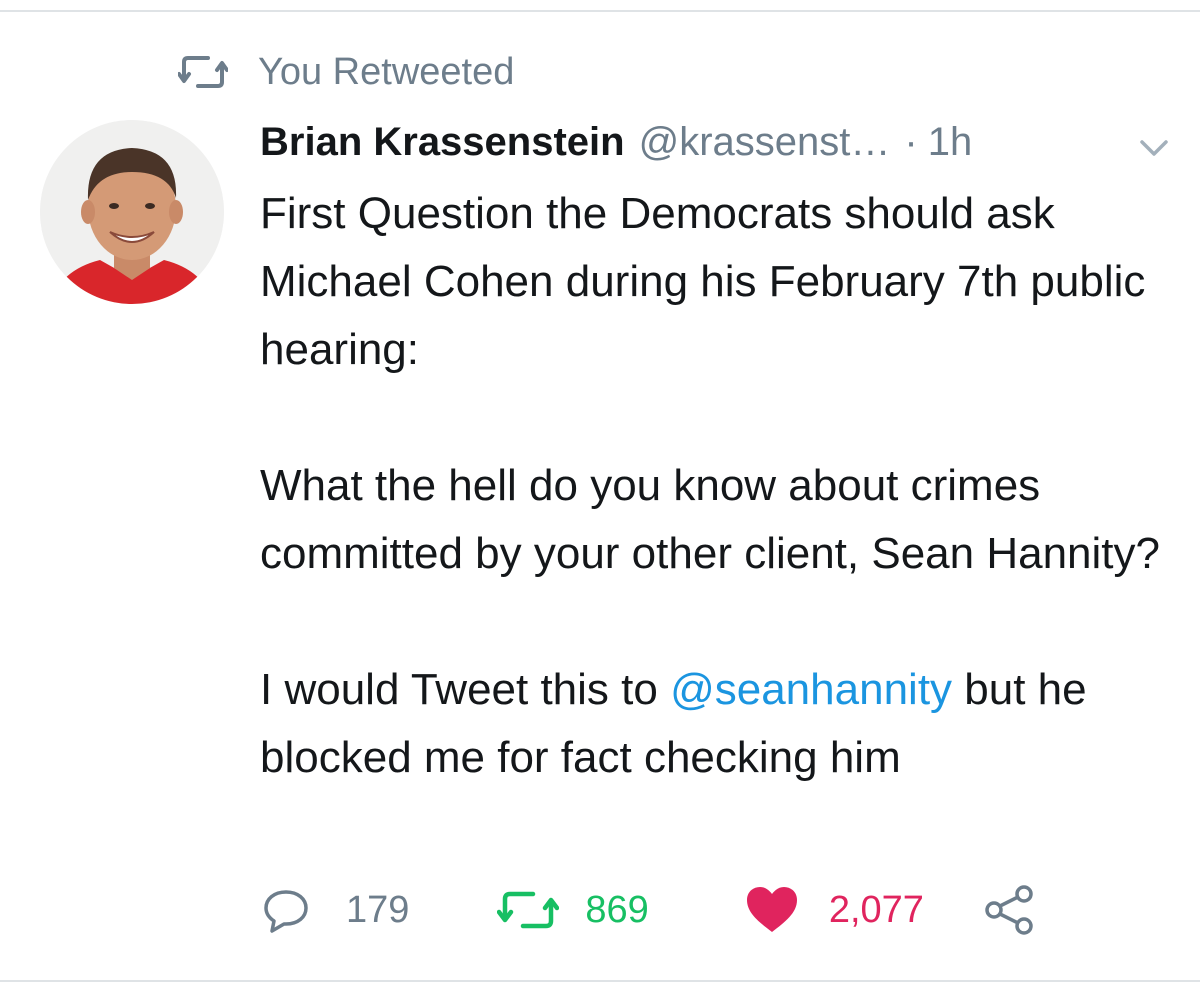 The image size is (1200, 988). I want to click on share-button, so click(1010, 910).